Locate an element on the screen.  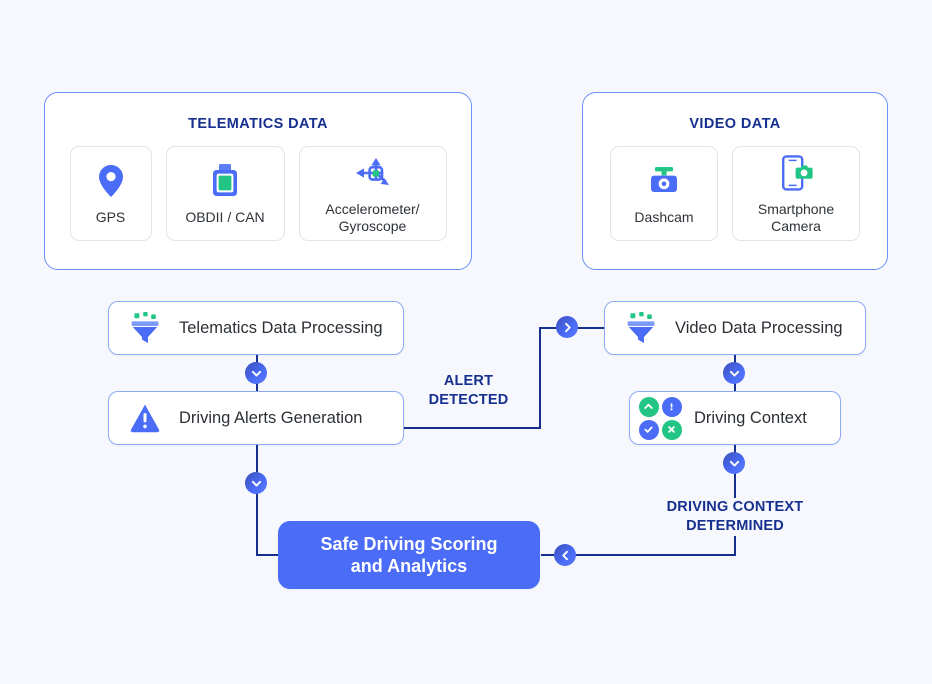
flow-label-context-determined: DRIVING CONTEXT DETERMINED is located at coordinates (735, 517).